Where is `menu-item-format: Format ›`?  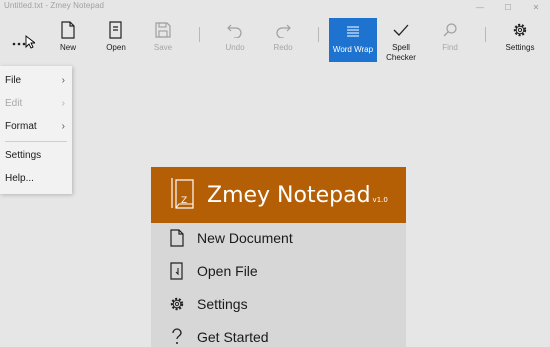
menu-item-format: Format › is located at coordinates (37, 126).